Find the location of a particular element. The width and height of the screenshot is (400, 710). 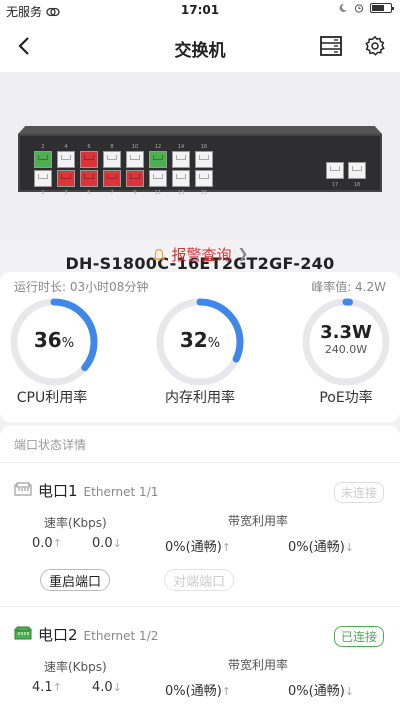

port-1-speed-down: 0.0↓ is located at coordinates (107, 543).